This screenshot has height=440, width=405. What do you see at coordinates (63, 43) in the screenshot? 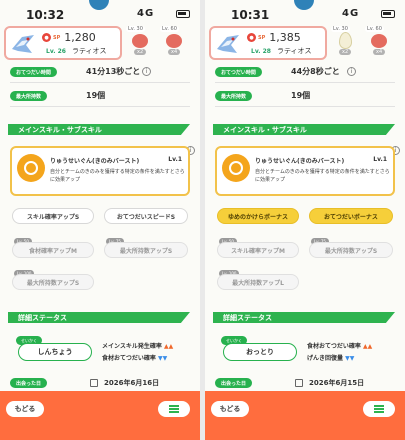
I see `pokemon-card: ● SP 1,280 Lv. 26 ラティオス` at bounding box center [63, 43].